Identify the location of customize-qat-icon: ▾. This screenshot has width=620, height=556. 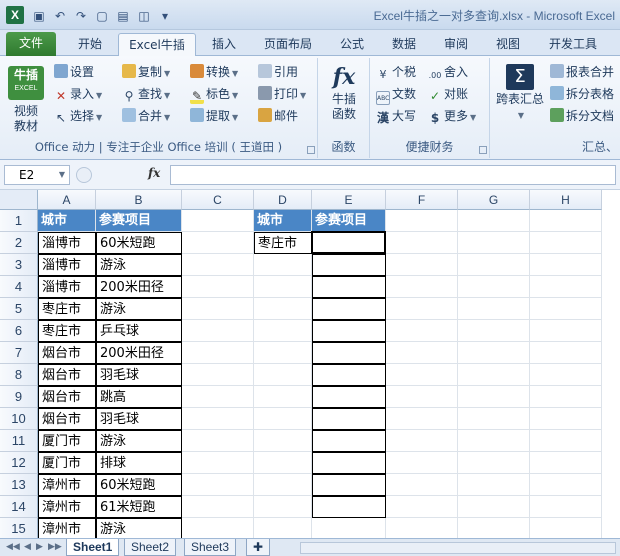
(165, 16).